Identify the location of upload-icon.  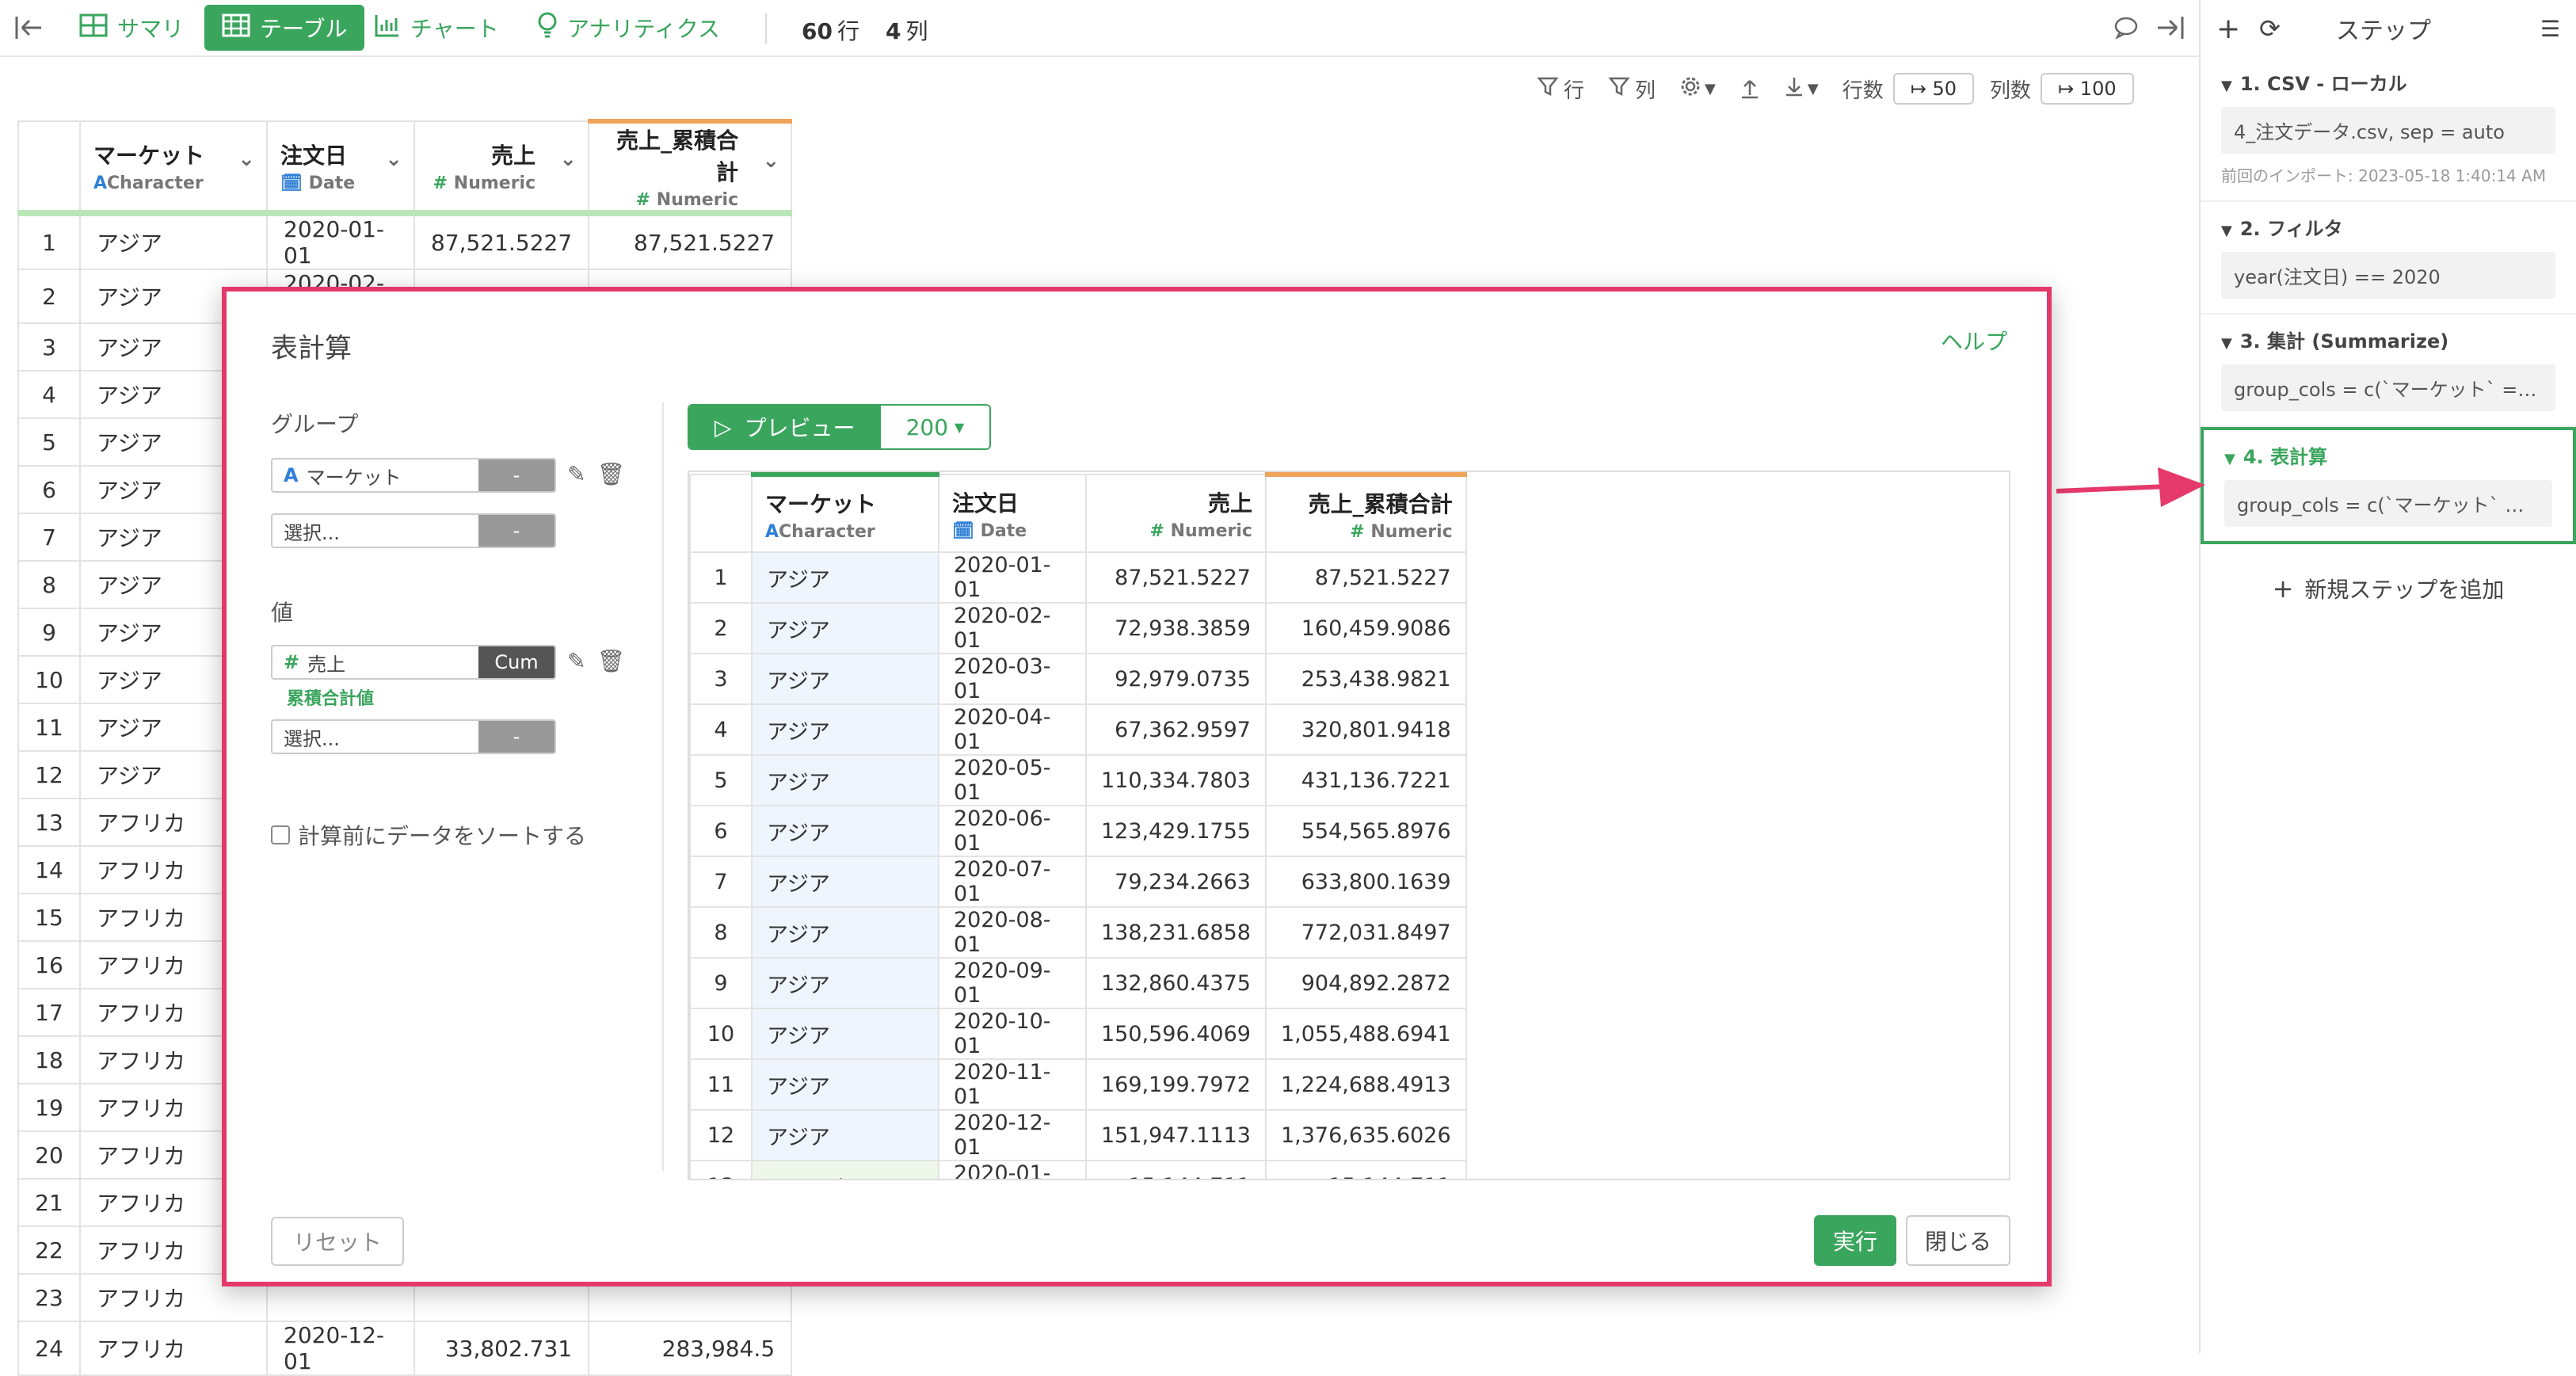
(1750, 89).